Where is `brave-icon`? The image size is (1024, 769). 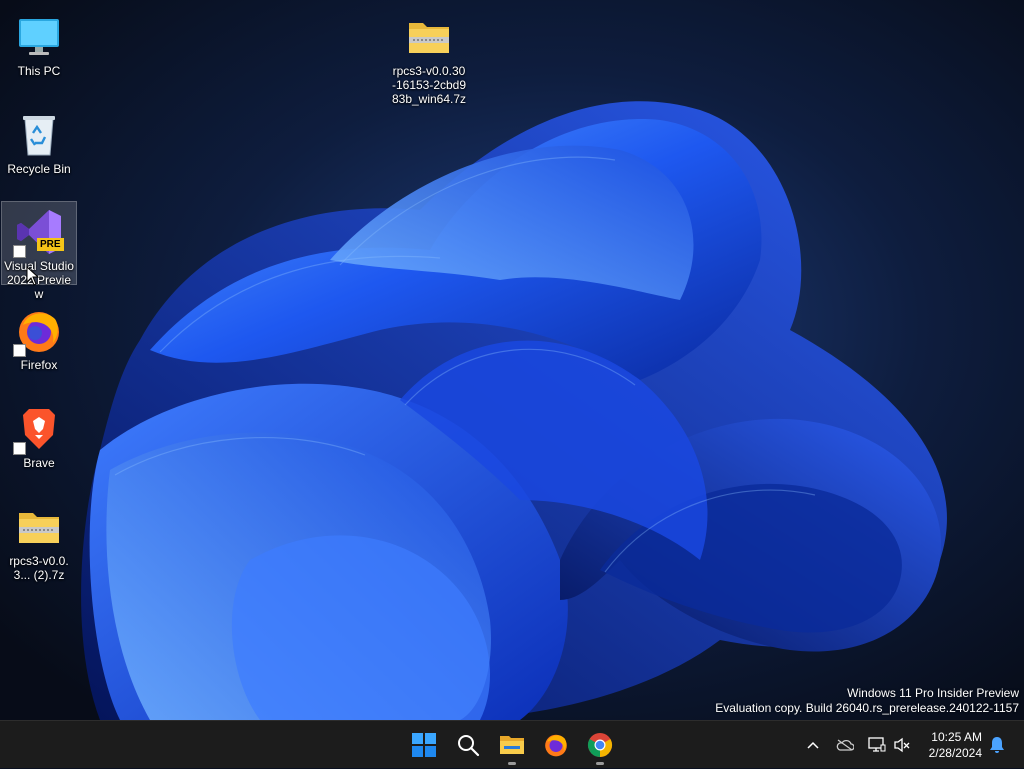
brave-icon is located at coordinates (38, 430).